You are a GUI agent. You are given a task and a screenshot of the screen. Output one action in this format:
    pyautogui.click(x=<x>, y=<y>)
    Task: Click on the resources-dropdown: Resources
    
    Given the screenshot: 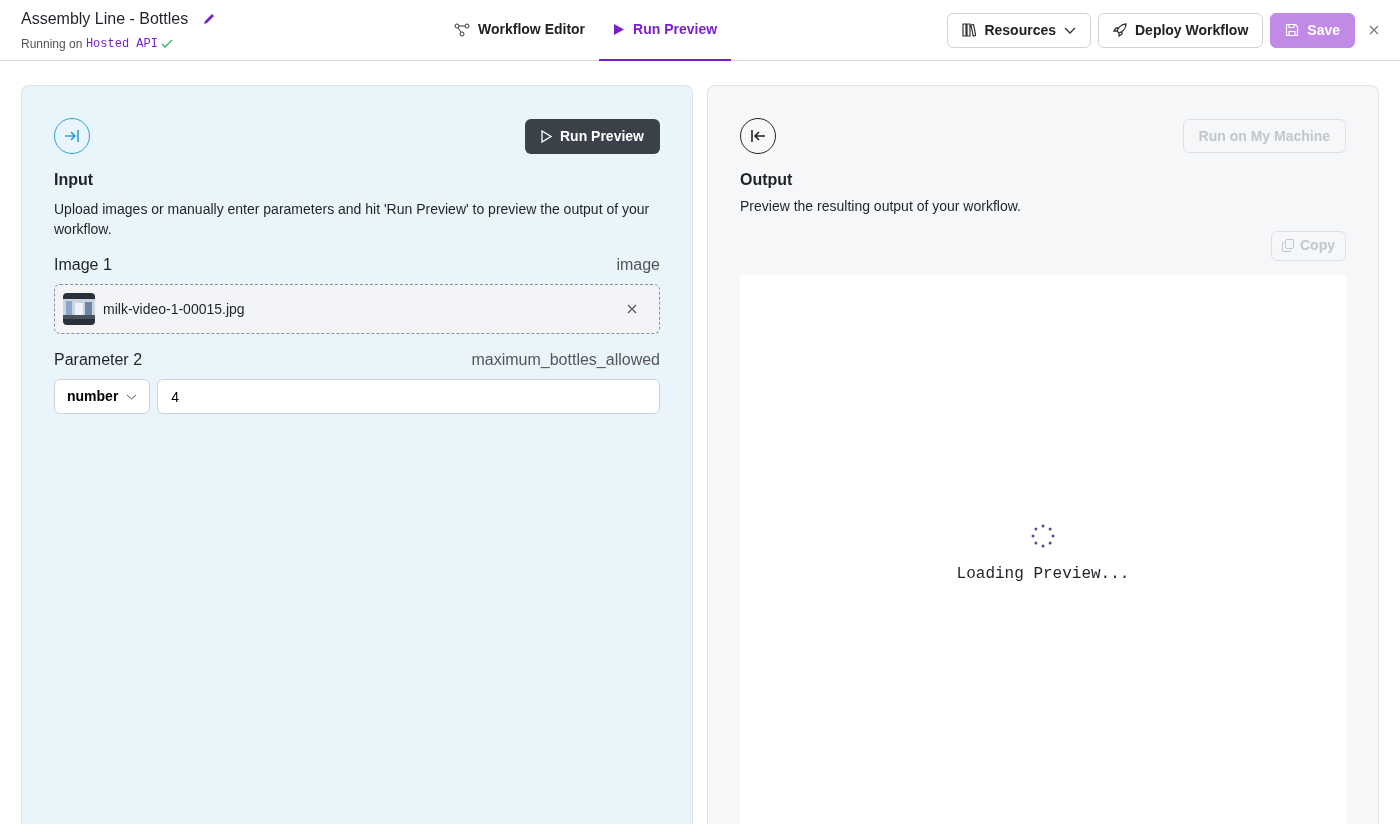 What is the action you would take?
    pyautogui.click(x=1019, y=30)
    